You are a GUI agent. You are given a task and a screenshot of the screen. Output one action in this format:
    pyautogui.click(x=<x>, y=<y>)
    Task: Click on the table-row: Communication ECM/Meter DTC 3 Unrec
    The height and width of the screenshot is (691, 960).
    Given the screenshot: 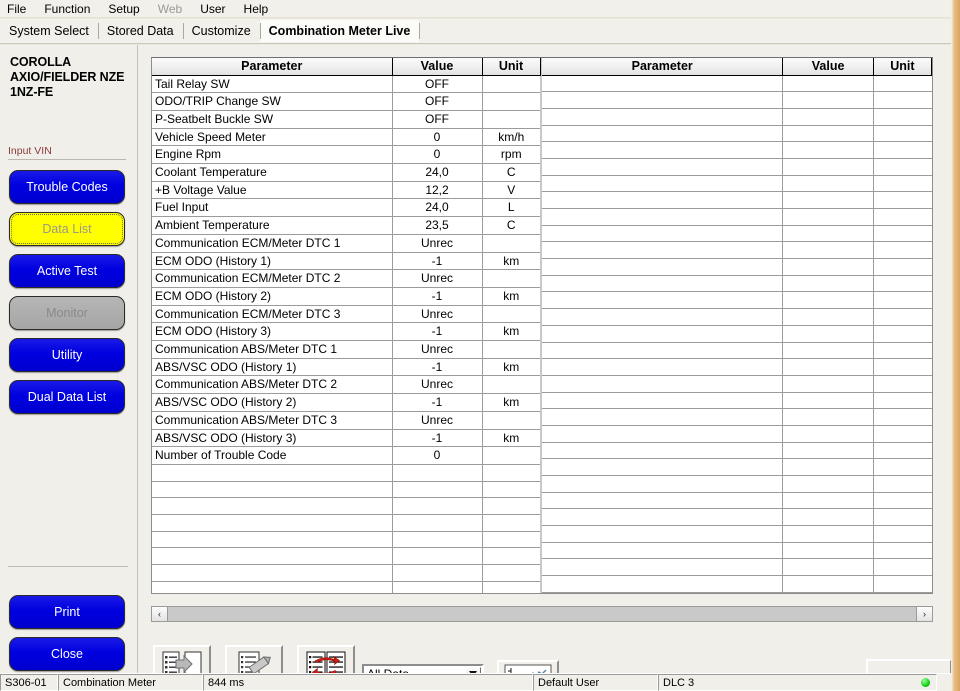 What is the action you would take?
    pyautogui.click(x=346, y=314)
    